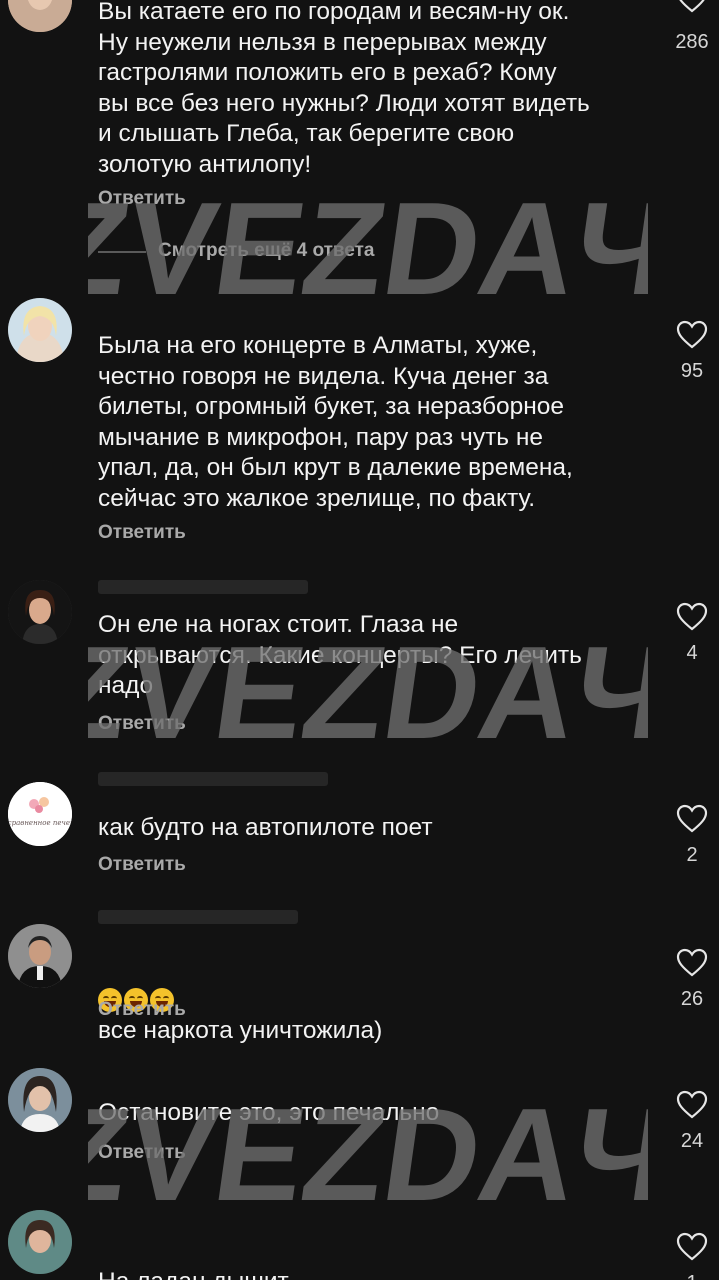 This screenshot has height=1280, width=719. What do you see at coordinates (193, 1274) in the screenshot?
I see `comment-text-content: На ладан дышит` at bounding box center [193, 1274].